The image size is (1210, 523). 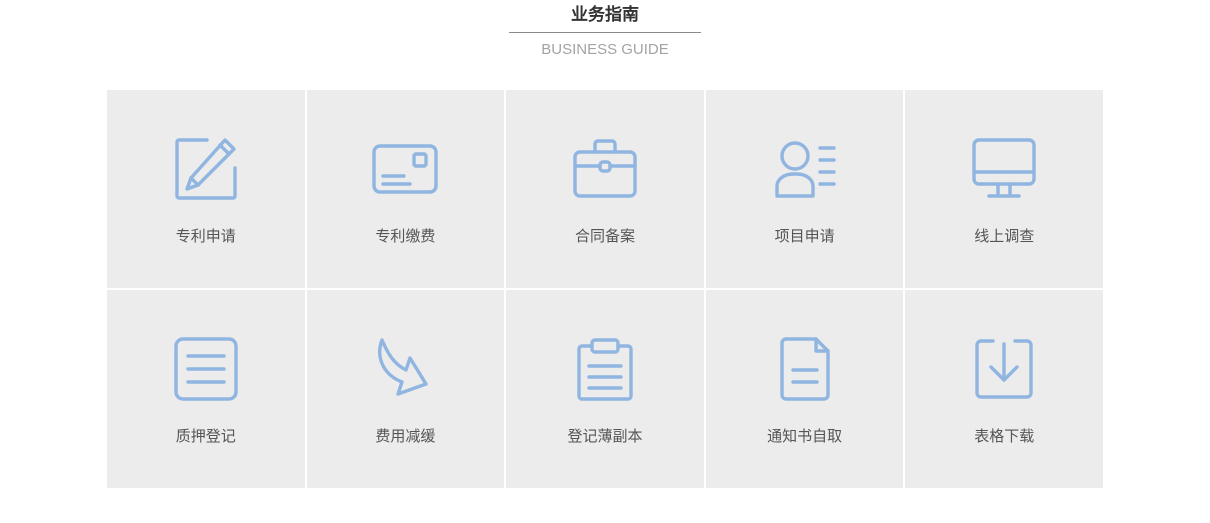 I want to click on tile-label: 费用减缓, so click(x=405, y=436).